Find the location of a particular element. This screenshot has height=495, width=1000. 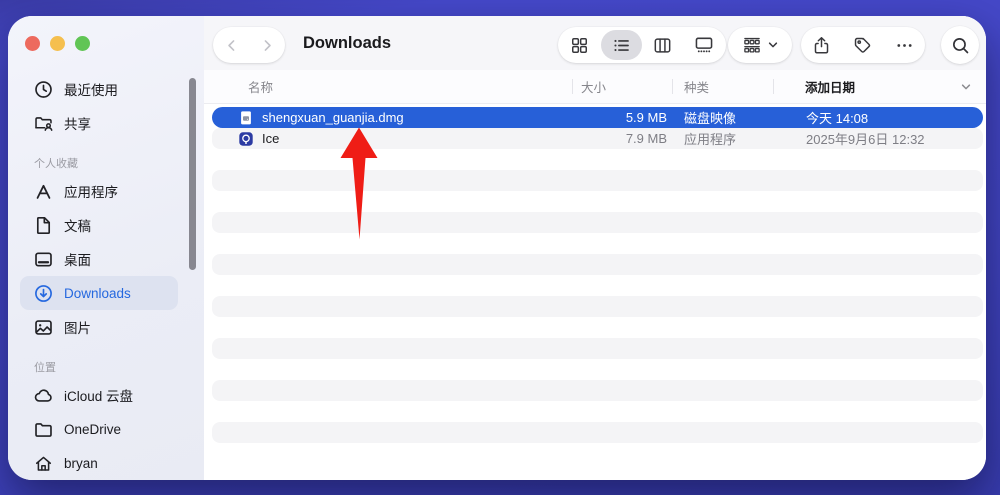

sidebar-item-recents: 最近使用 is located at coordinates (99, 89).